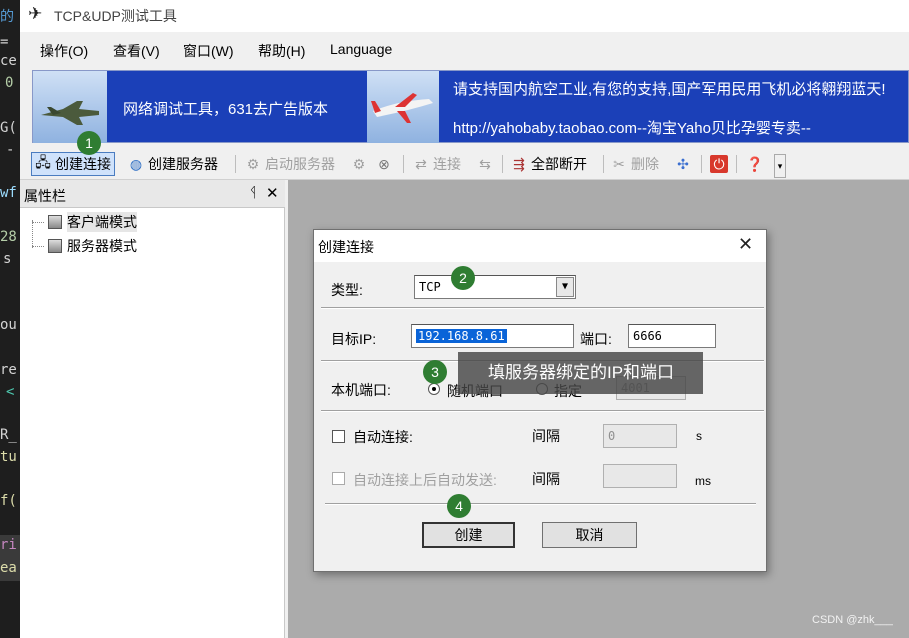 The image size is (909, 638). Describe the element at coordinates (64, 51) in the screenshot. I see `menu-operate: 操作(O)` at that location.